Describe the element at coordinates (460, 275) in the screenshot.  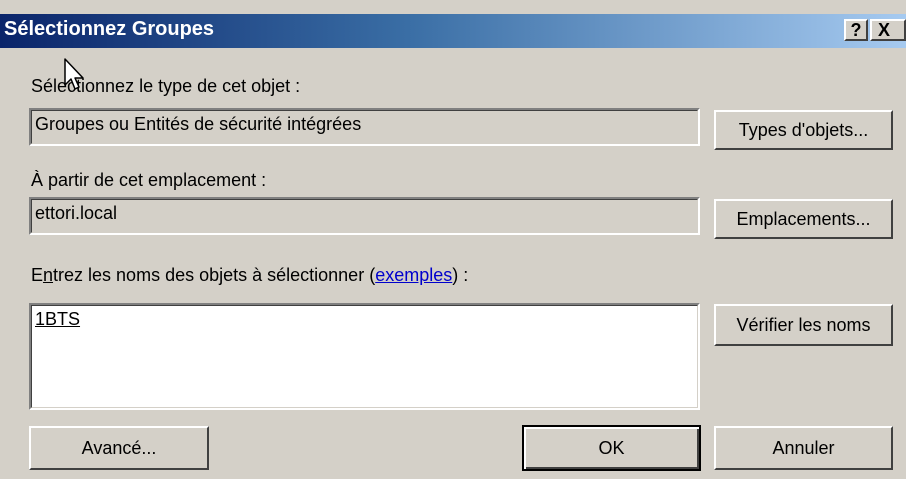
I see `names-label-suffix: ) :` at that location.